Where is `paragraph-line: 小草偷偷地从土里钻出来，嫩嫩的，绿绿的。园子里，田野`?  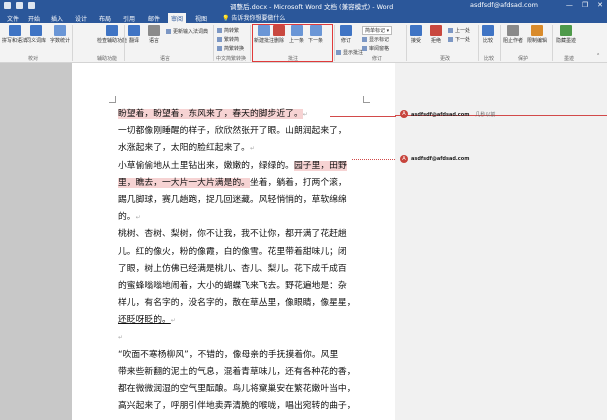 paragraph-line: 小草偷偷地从土里钻出来，嫩嫩的，绿绿的。园子里，田野 is located at coordinates (238, 166).